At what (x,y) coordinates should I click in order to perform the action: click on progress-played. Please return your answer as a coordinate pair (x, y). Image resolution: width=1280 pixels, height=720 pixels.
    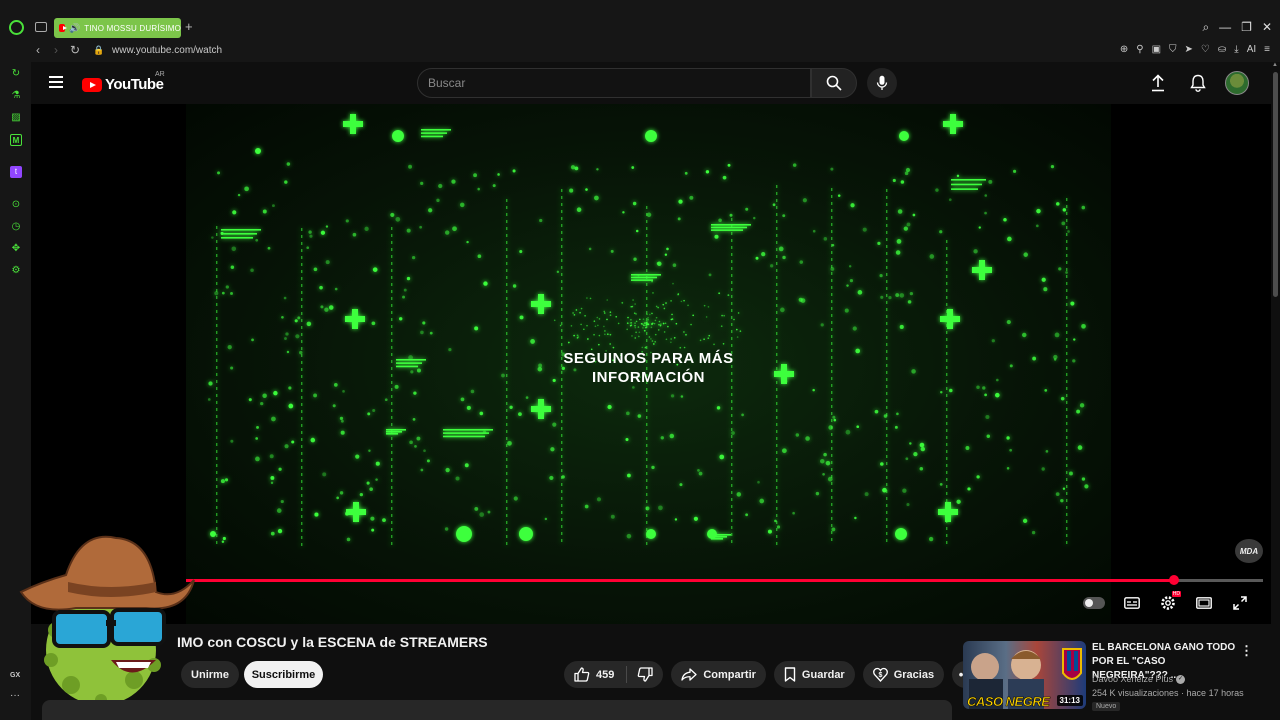
    Looking at the image, I should click on (680, 580).